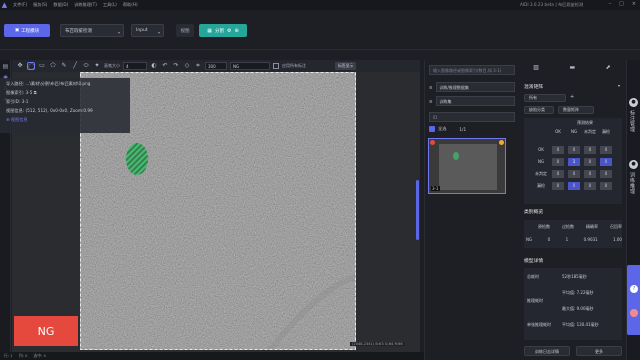 The height and width of the screenshot is (360, 640). I want to click on class-col: 过检数, so click(568, 226).